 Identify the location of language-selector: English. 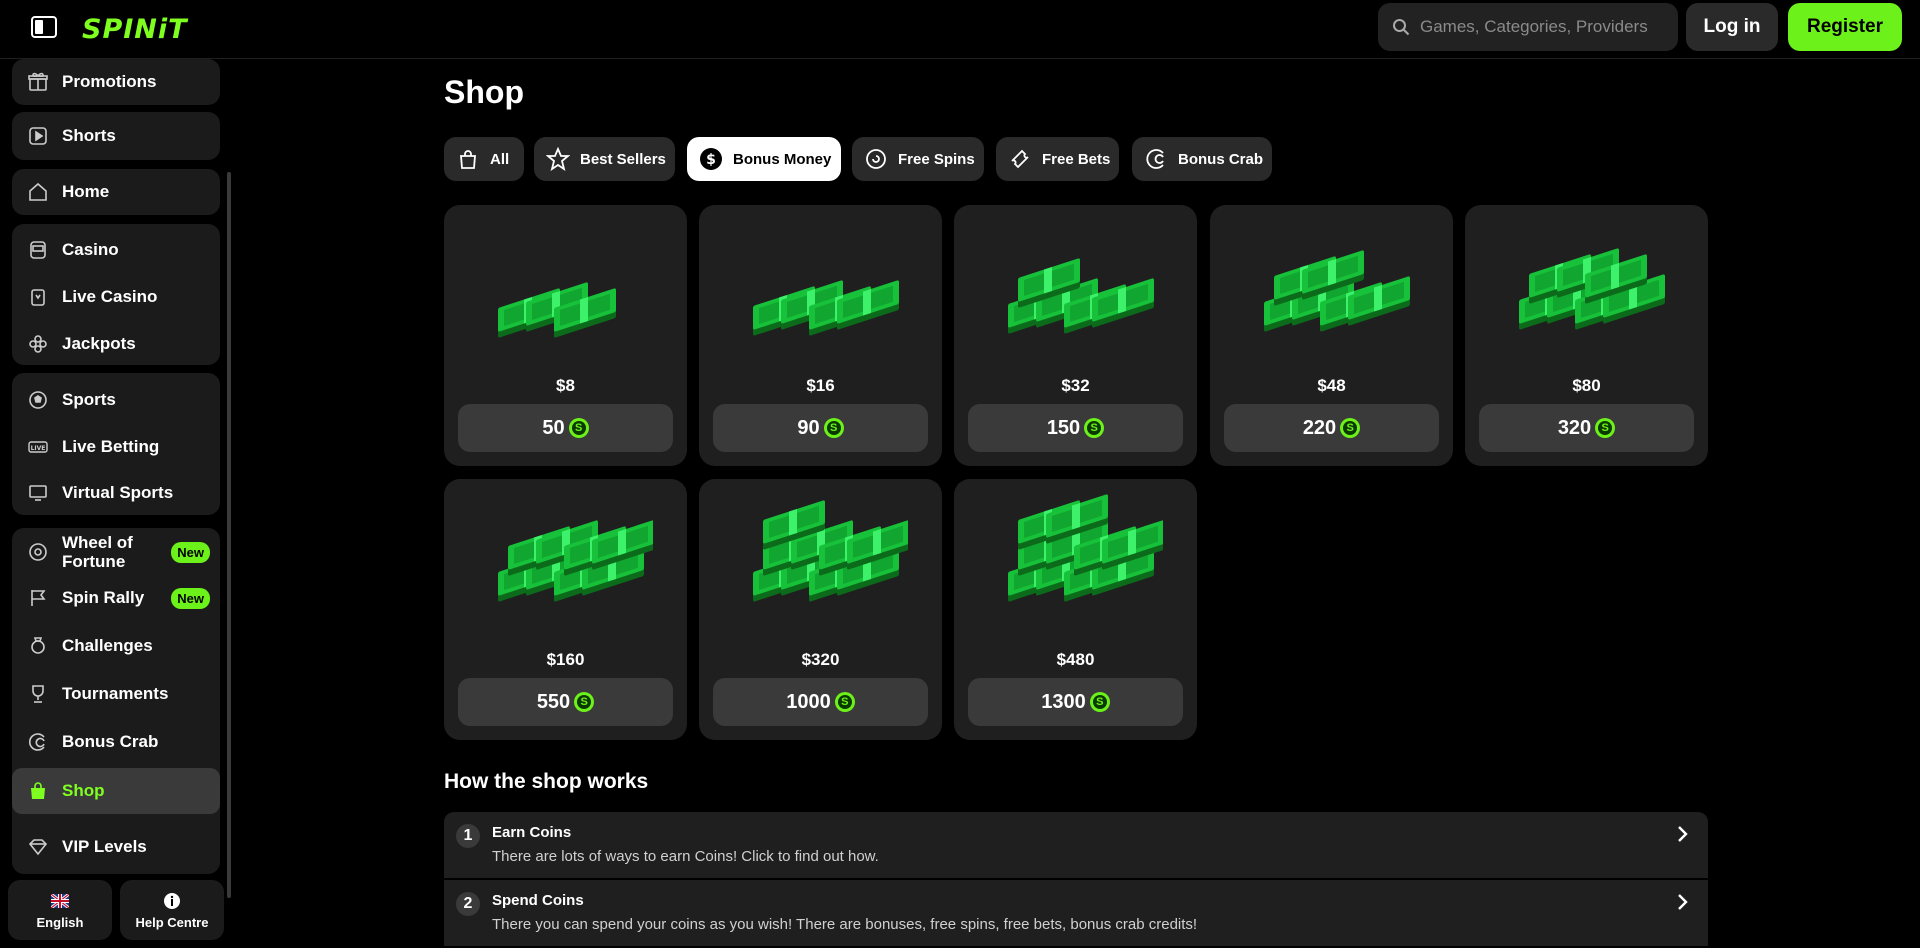
(60, 910).